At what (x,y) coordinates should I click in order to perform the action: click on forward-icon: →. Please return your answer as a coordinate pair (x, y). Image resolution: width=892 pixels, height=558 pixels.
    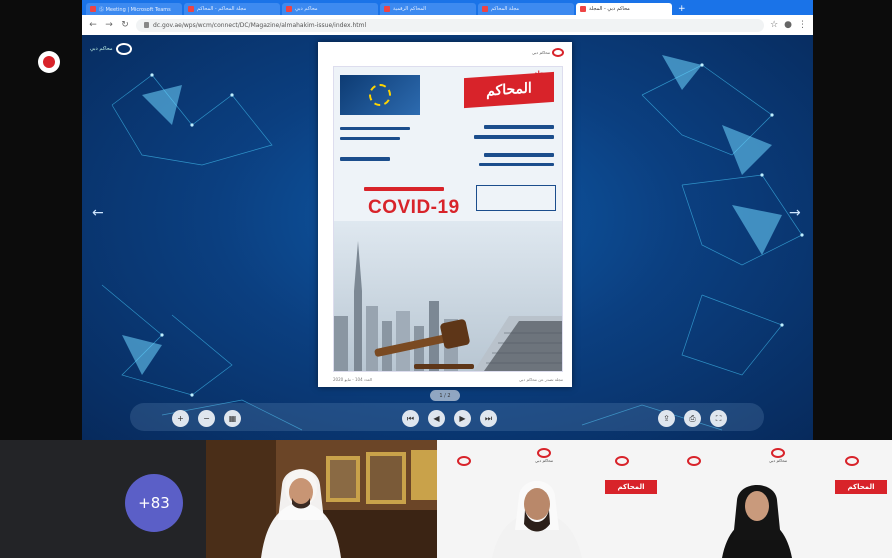
    Looking at the image, I should click on (109, 25).